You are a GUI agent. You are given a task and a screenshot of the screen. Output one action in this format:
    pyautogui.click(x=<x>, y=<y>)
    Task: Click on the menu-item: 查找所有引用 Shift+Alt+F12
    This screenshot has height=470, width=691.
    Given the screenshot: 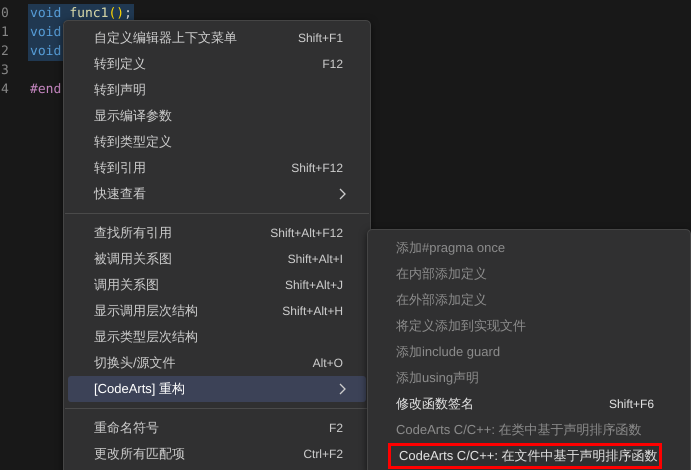 What is the action you would take?
    pyautogui.click(x=217, y=233)
    